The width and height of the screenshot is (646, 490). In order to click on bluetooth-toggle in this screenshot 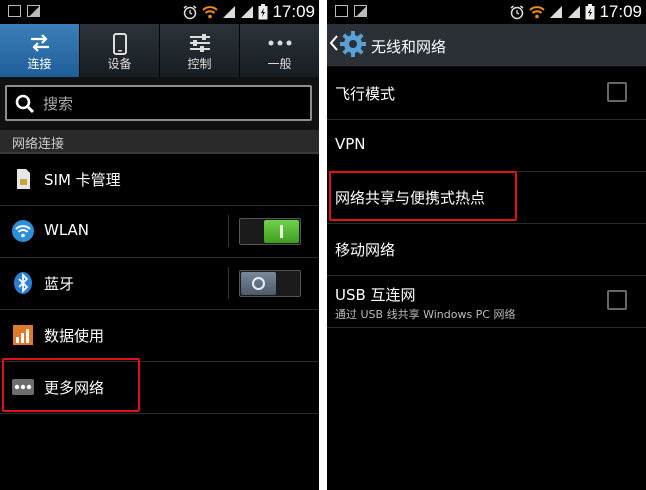, I will do `click(270, 283)`.